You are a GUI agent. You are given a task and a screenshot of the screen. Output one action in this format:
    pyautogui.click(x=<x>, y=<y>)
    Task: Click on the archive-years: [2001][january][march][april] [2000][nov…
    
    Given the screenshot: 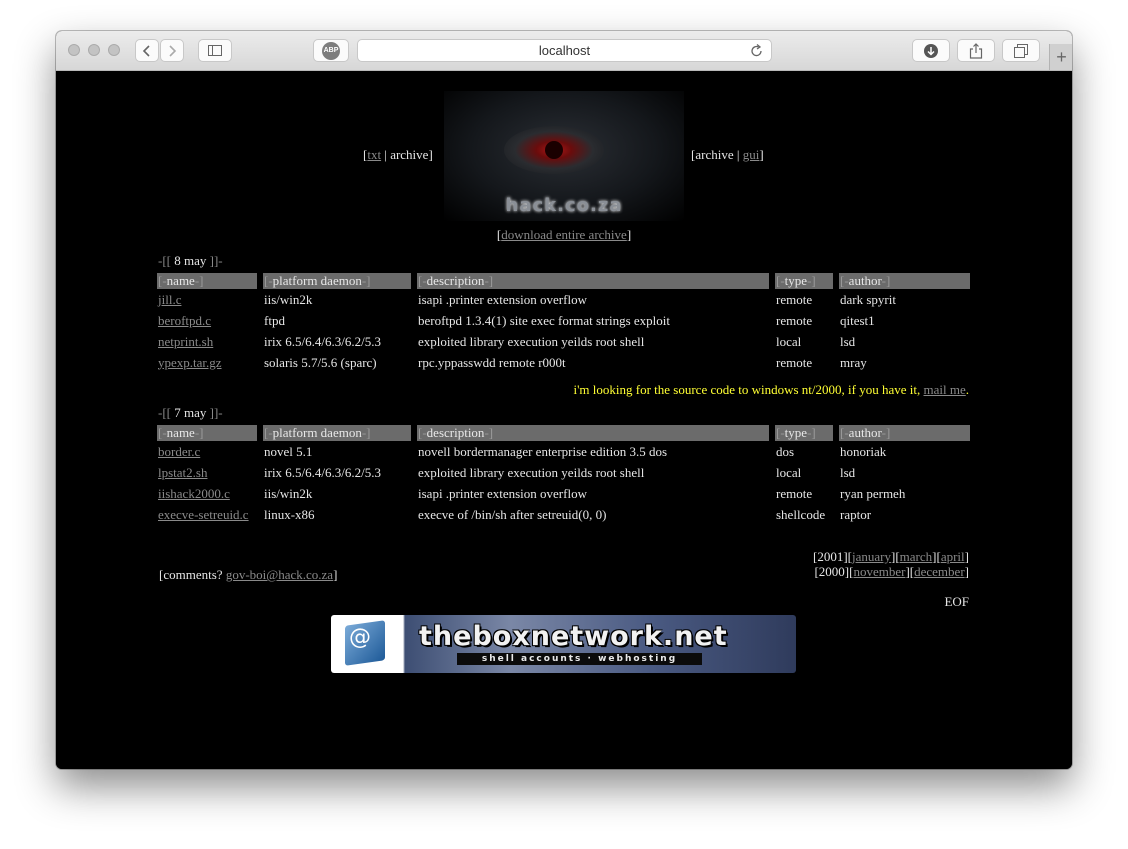 What is the action you would take?
    pyautogui.click(x=891, y=564)
    